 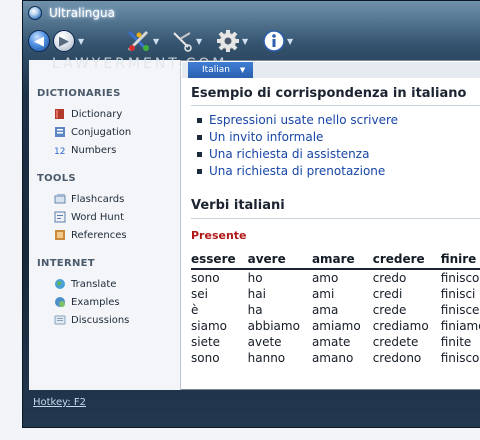 What do you see at coordinates (387, 294) in the screenshot?
I see `table-cell: credi` at bounding box center [387, 294].